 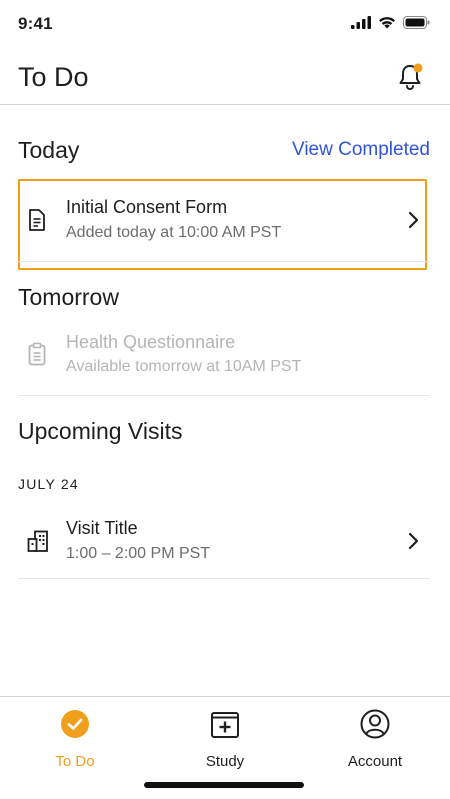 I want to click on status-time: 9:41, so click(x=35, y=23).